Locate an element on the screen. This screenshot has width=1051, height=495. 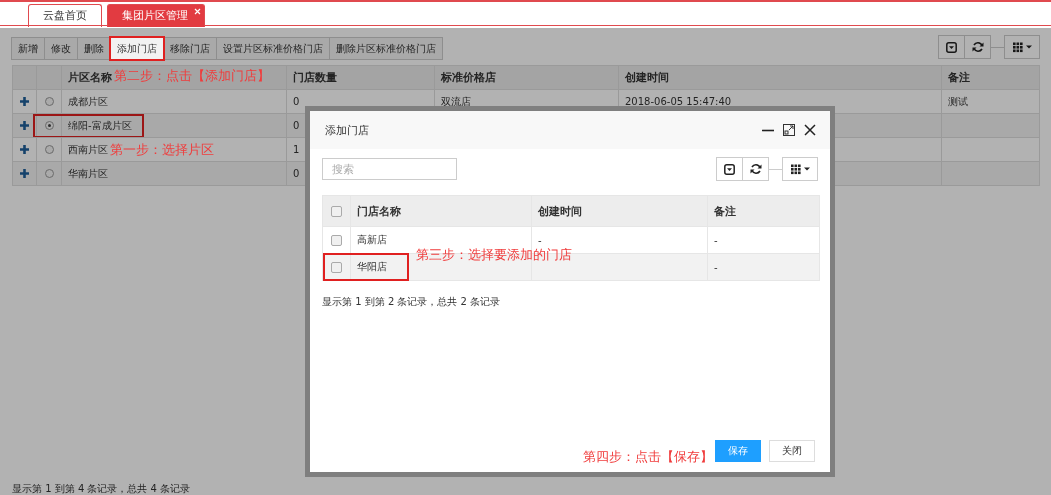
table-cell: 绵阳-富成片区 is located at coordinates (100, 125).